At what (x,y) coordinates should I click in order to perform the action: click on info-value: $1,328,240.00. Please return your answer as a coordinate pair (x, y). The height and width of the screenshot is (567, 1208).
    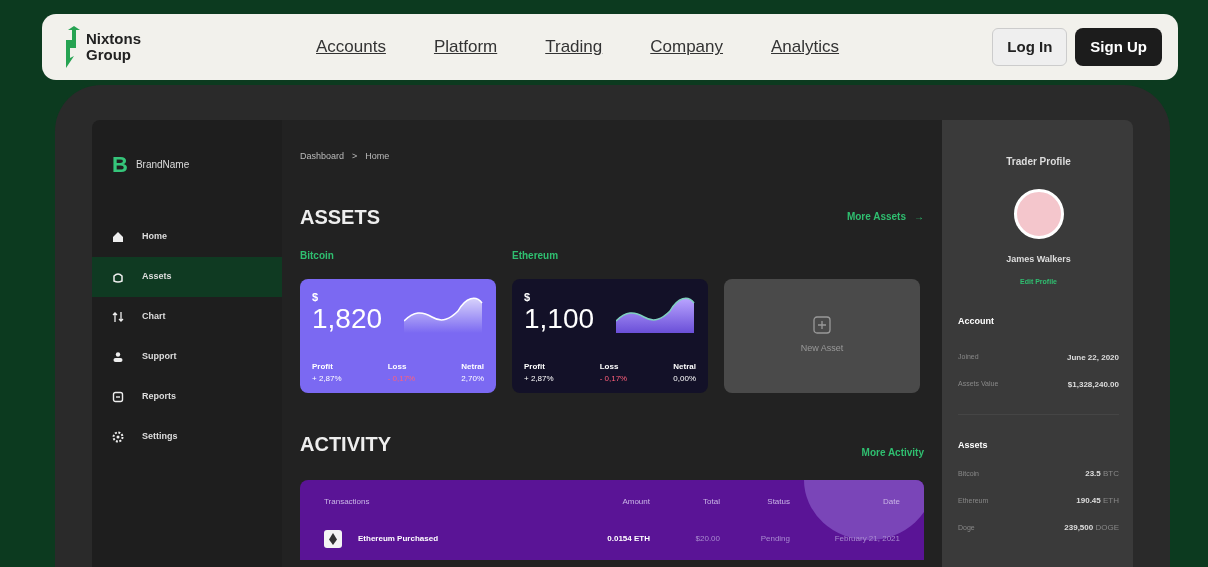
    Looking at the image, I should click on (1093, 384).